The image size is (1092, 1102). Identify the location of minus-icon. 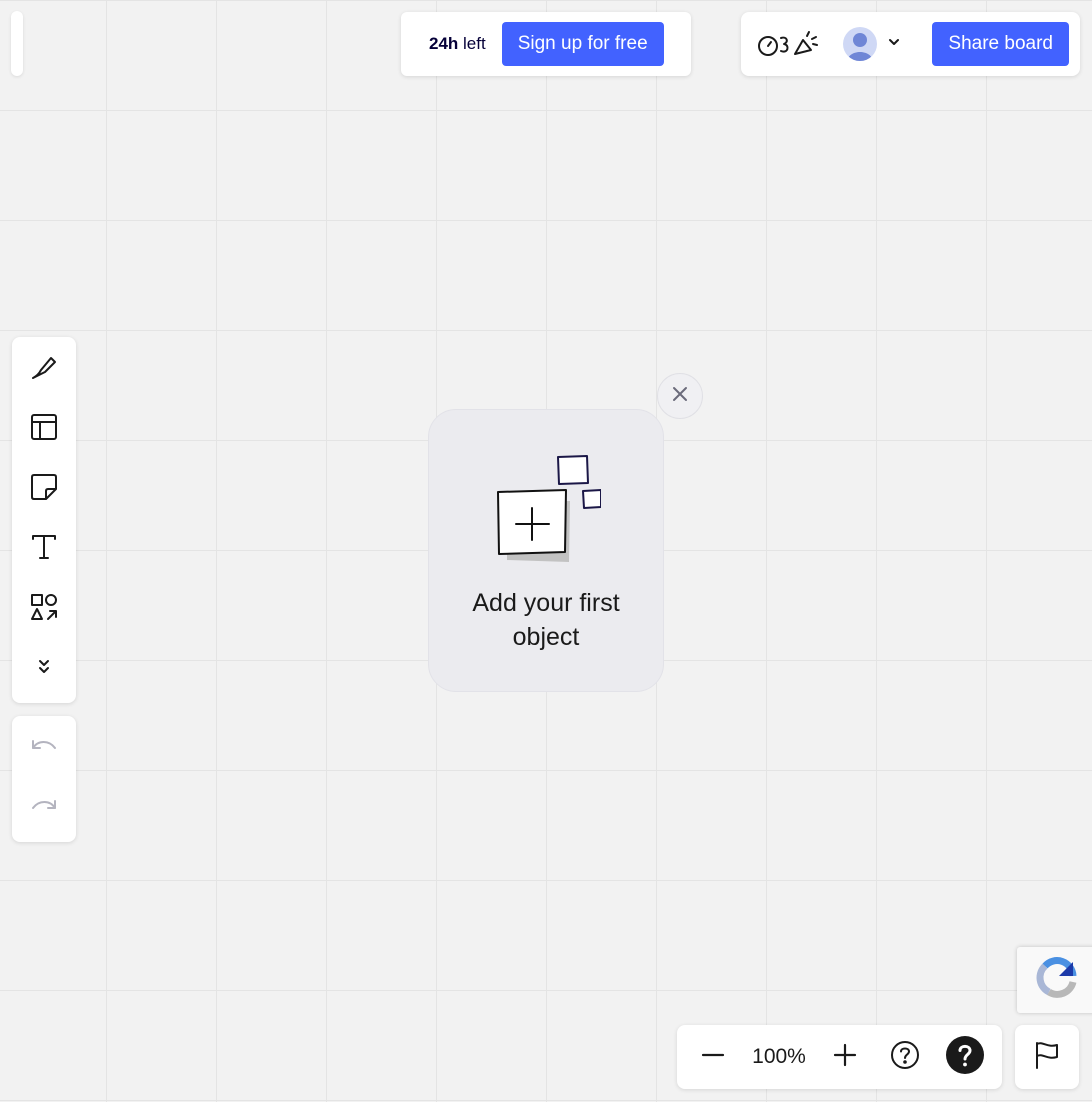
(713, 1057).